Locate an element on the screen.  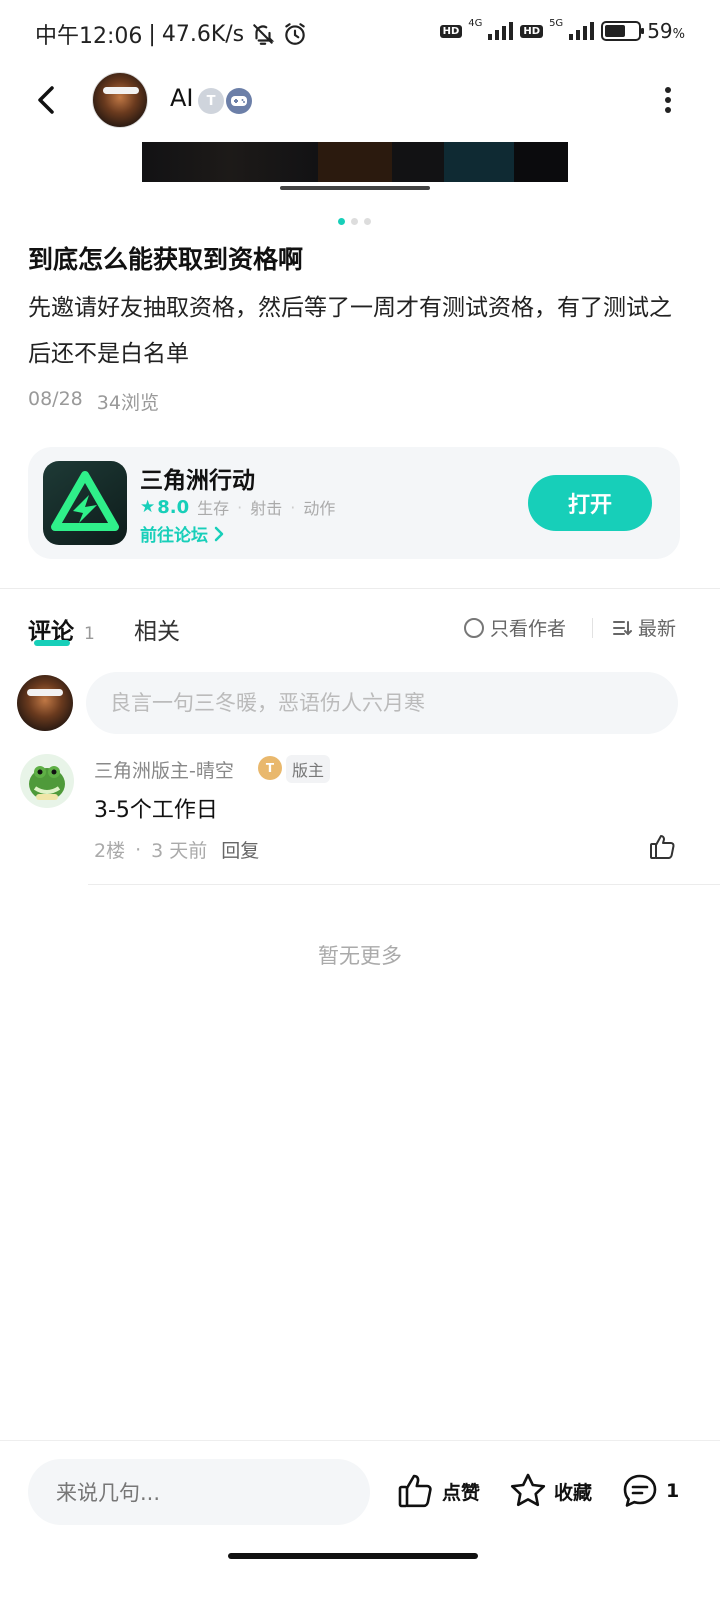
network-4g-label: 4G is located at coordinates (475, 23).